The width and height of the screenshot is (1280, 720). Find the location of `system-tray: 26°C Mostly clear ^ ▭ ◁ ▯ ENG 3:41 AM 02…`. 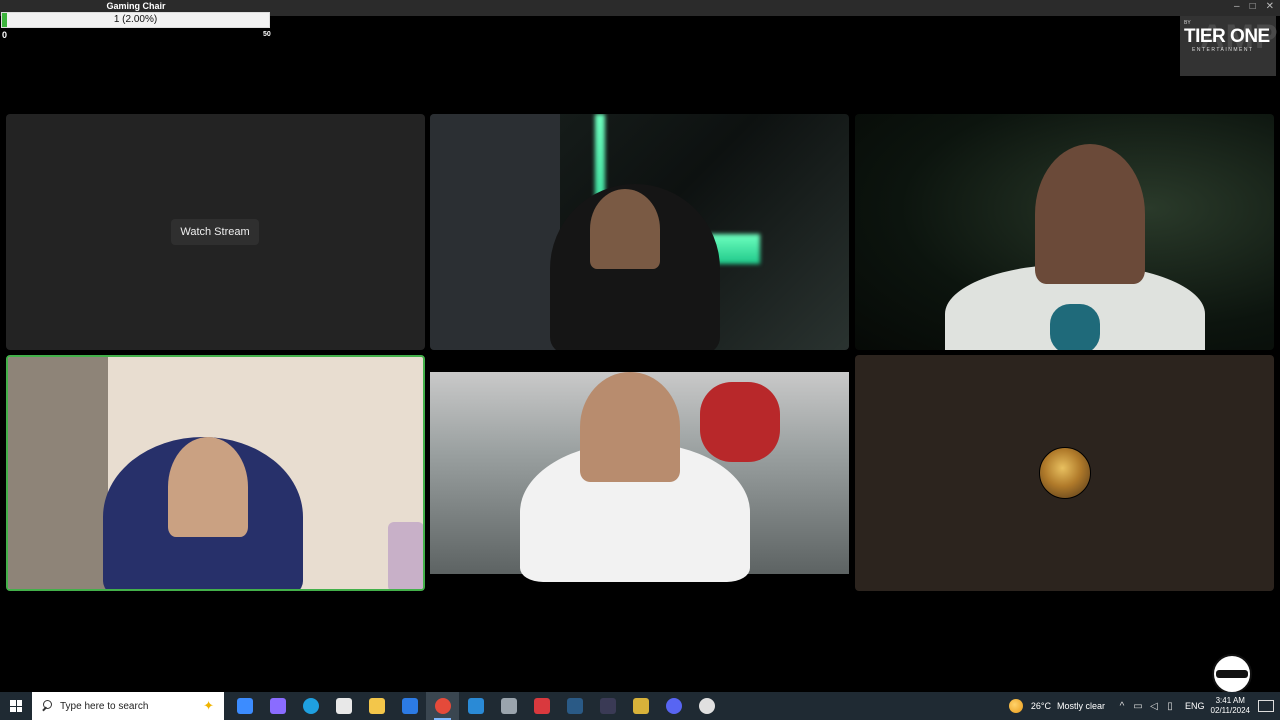

system-tray: 26°C Mostly clear ^ ▭ ◁ ▯ ENG 3:41 AM 02… is located at coordinates (1144, 706).